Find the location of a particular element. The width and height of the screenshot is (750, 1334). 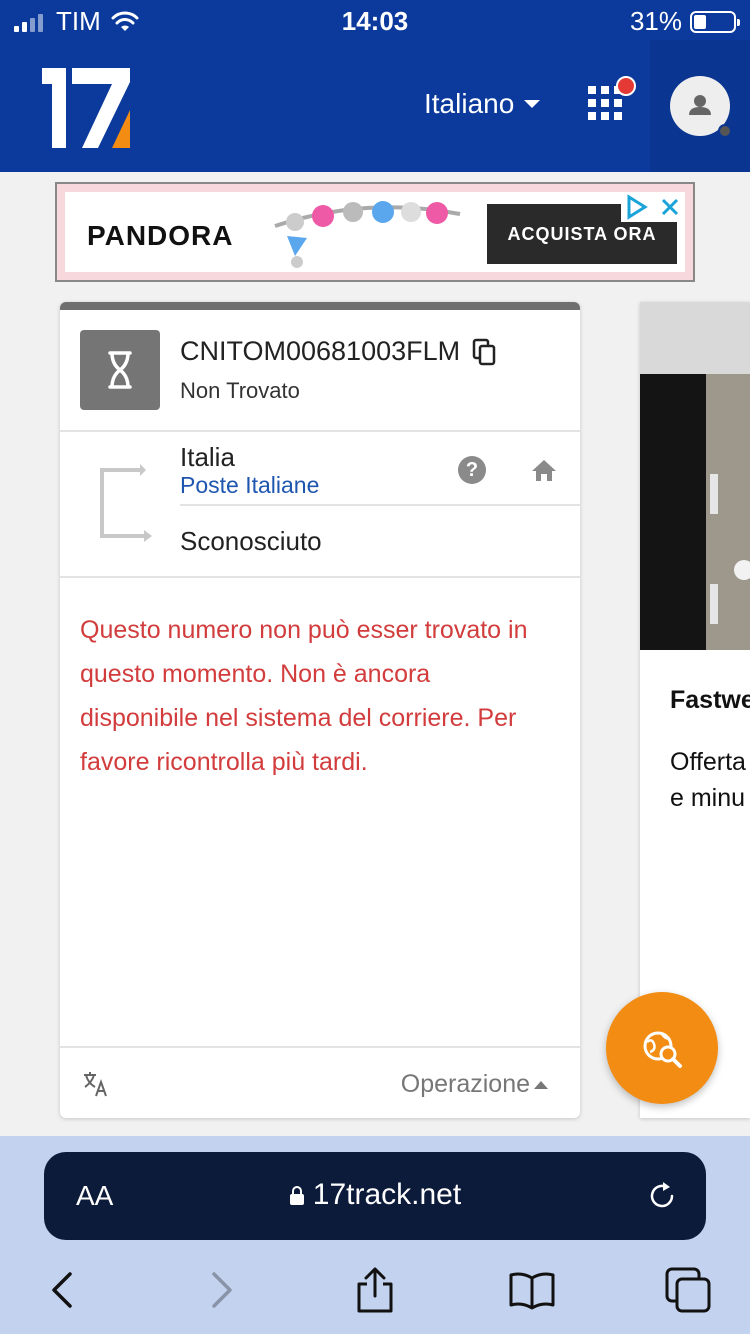

chevron-down-icon is located at coordinates (532, 104).